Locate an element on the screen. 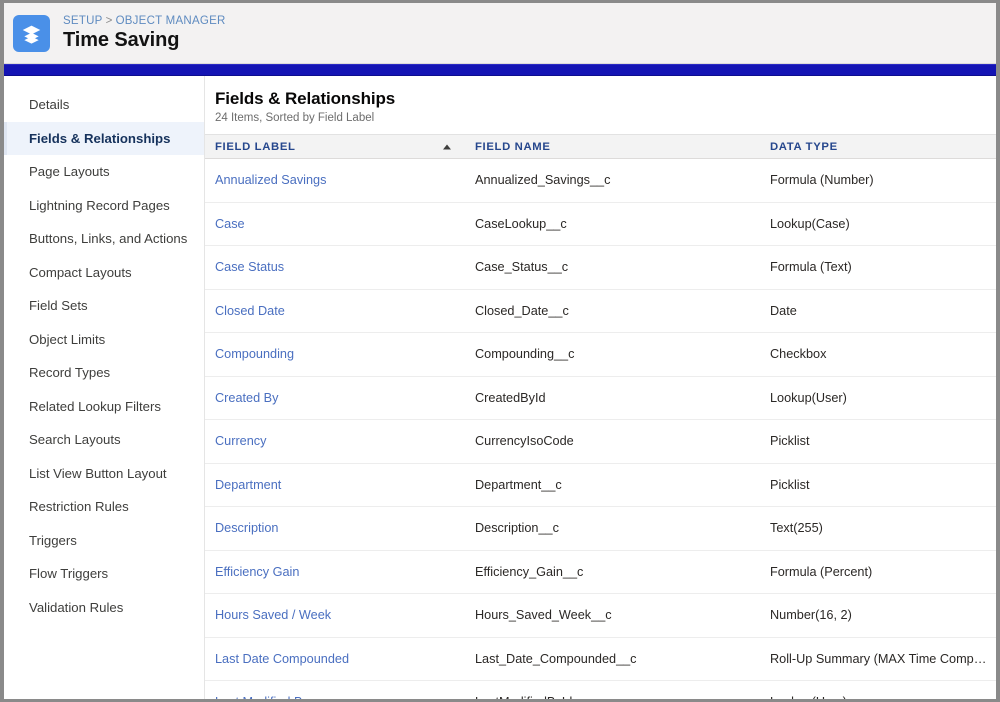 The height and width of the screenshot is (702, 1000). field-label-link: Description is located at coordinates (246, 528).